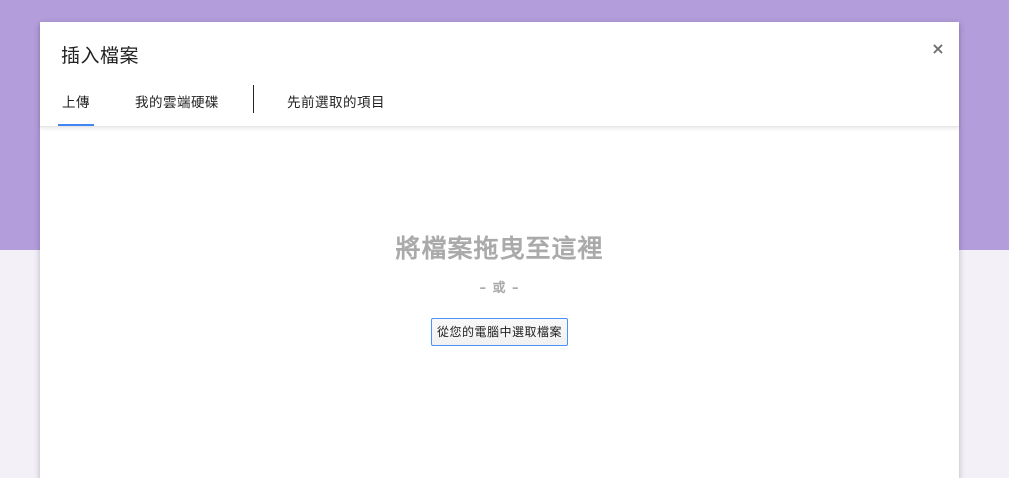 The image size is (1009, 478). What do you see at coordinates (336, 101) in the screenshot?
I see `tab-recently-selected: 先前選取的項目` at bounding box center [336, 101].